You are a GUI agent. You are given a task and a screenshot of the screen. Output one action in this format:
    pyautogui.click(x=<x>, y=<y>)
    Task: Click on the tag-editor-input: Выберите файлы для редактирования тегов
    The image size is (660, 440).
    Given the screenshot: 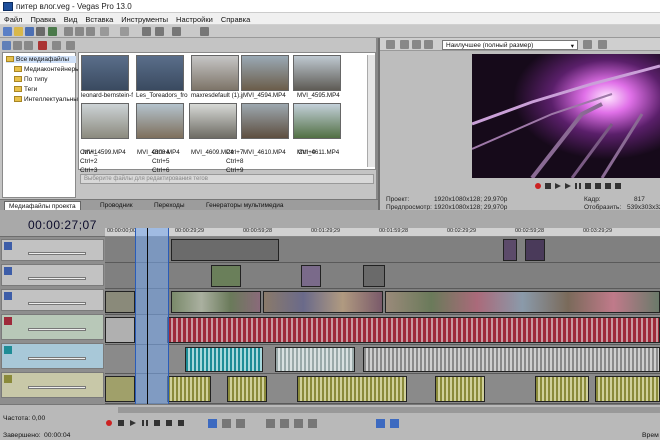 What is the action you would take?
    pyautogui.click(x=227, y=179)
    